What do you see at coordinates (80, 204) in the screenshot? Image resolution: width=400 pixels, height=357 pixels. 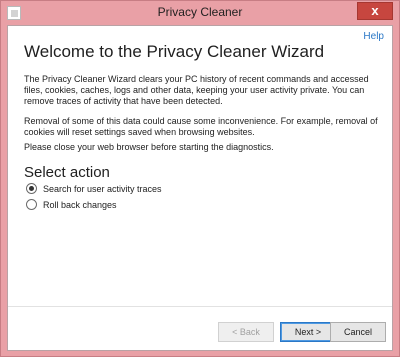 I see `radio-label-rollback: Roll back changes` at bounding box center [80, 204].